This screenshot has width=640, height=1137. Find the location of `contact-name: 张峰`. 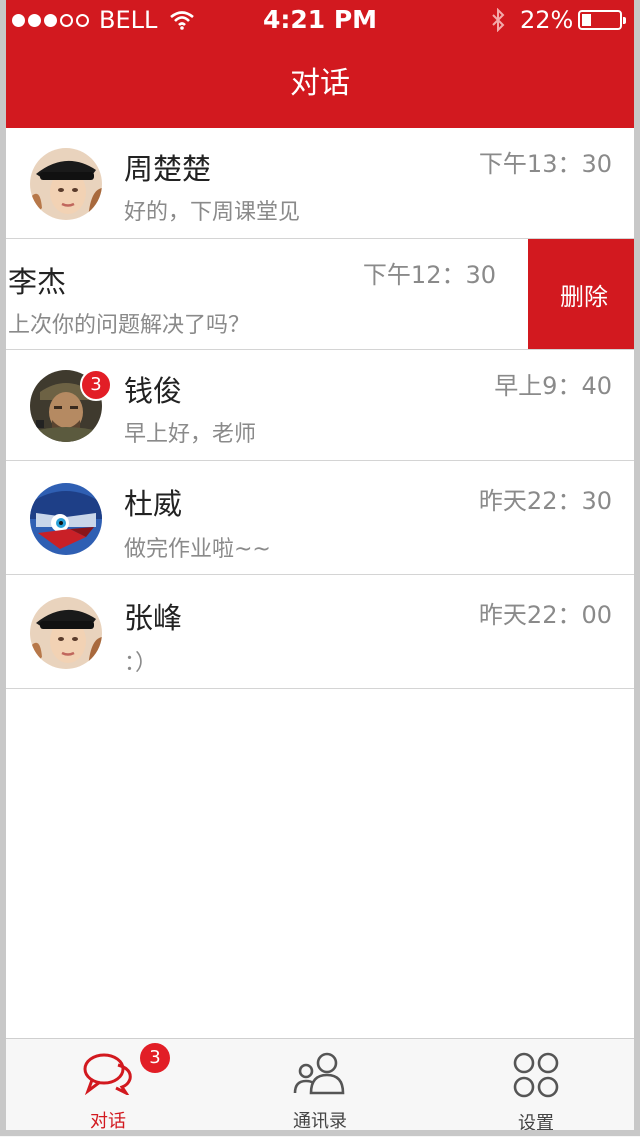

contact-name: 张峰 is located at coordinates (153, 618).